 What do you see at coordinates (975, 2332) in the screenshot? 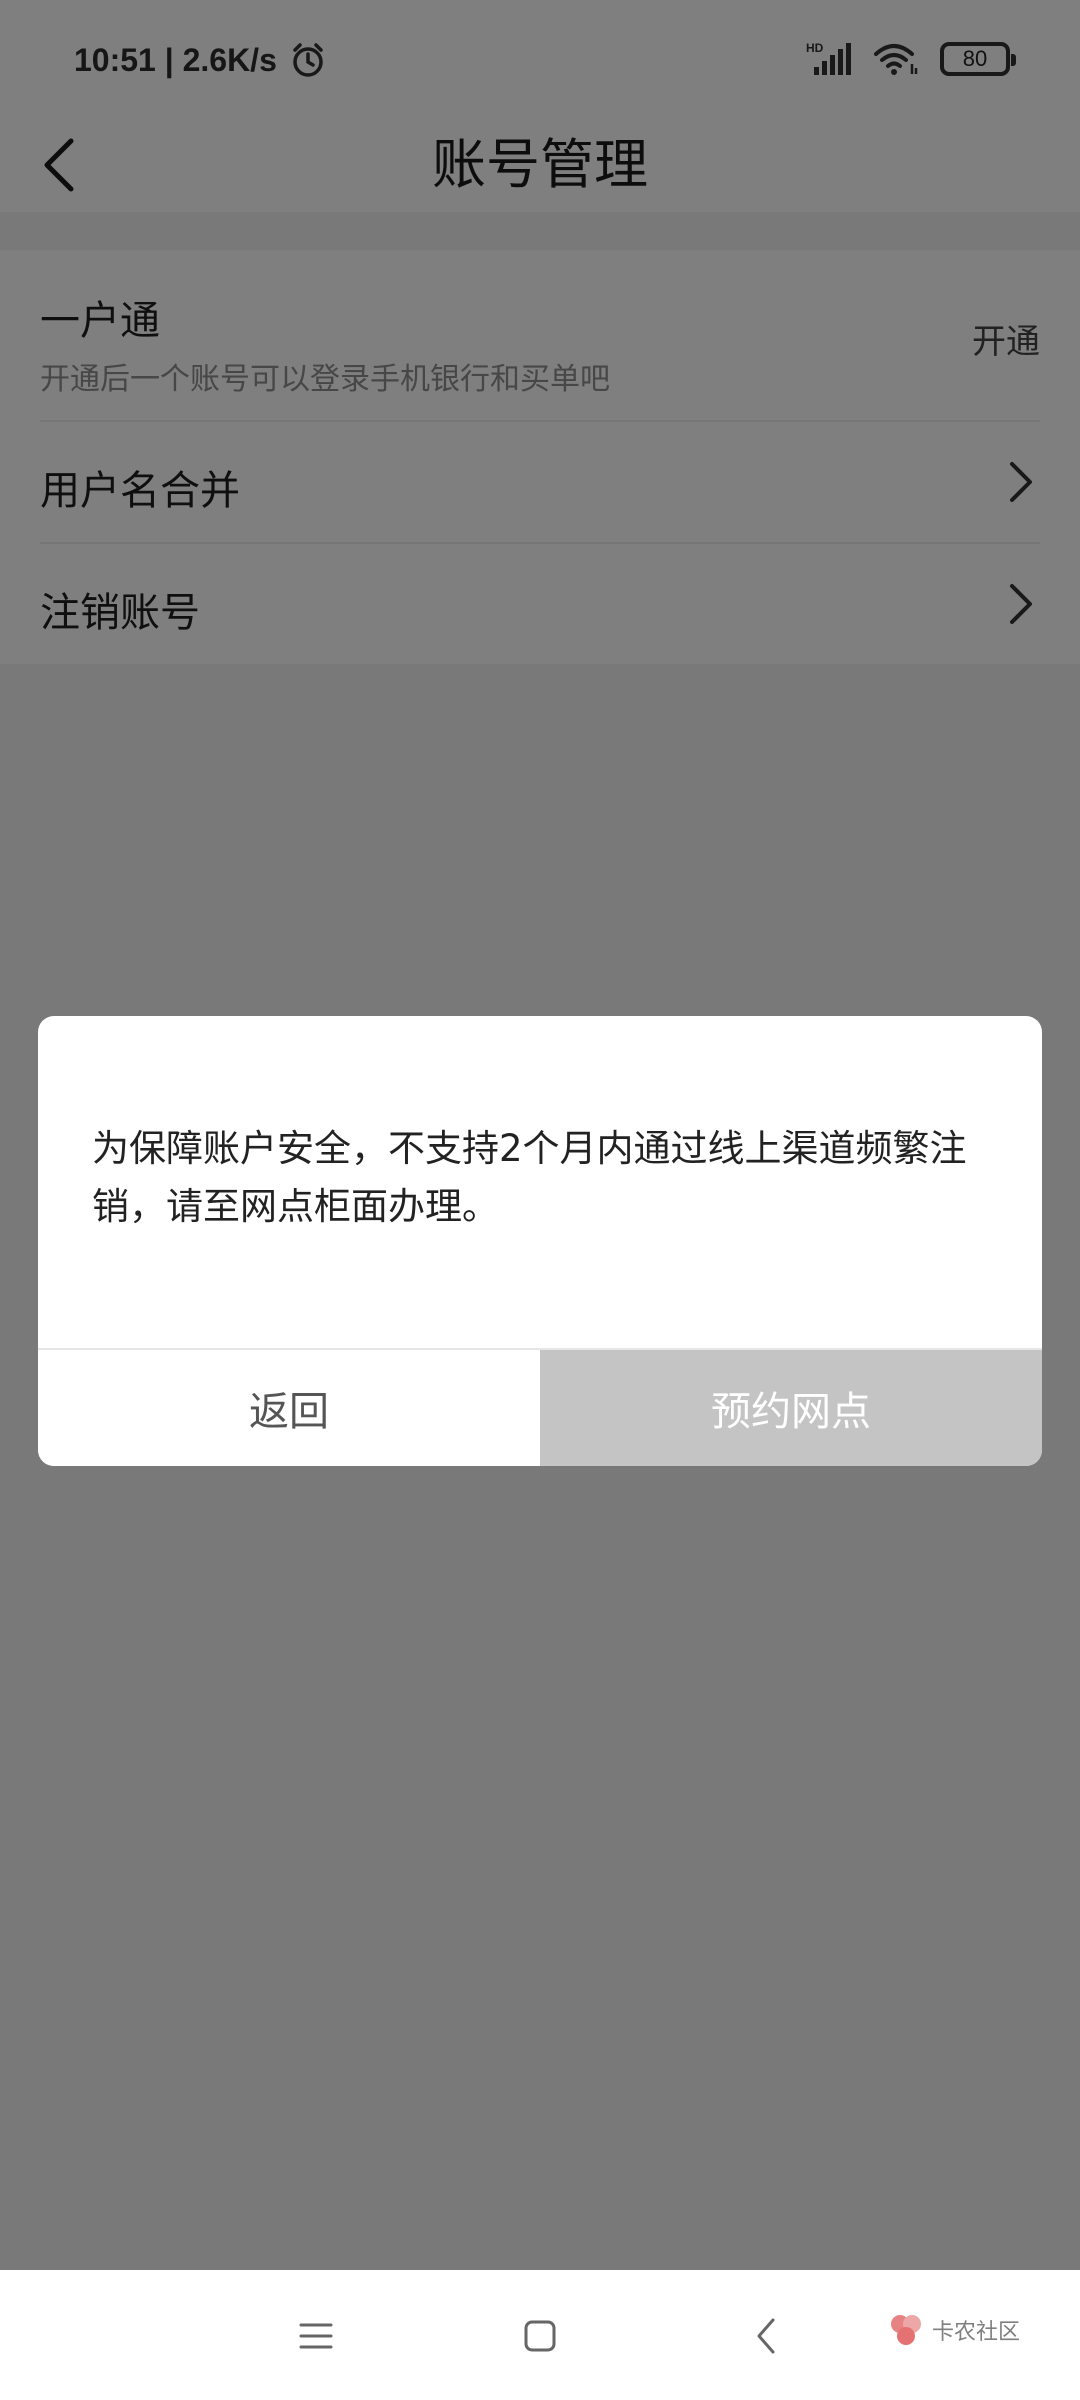
I see `watermark-text: 卡农社区` at bounding box center [975, 2332].